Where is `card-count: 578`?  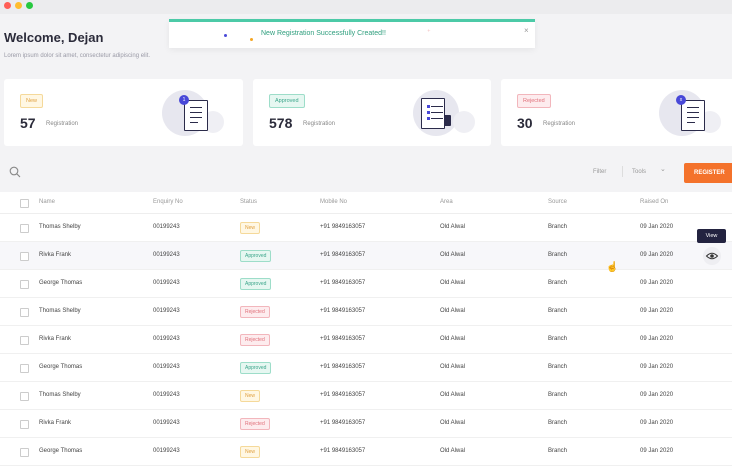
card-count: 578 is located at coordinates (281, 123).